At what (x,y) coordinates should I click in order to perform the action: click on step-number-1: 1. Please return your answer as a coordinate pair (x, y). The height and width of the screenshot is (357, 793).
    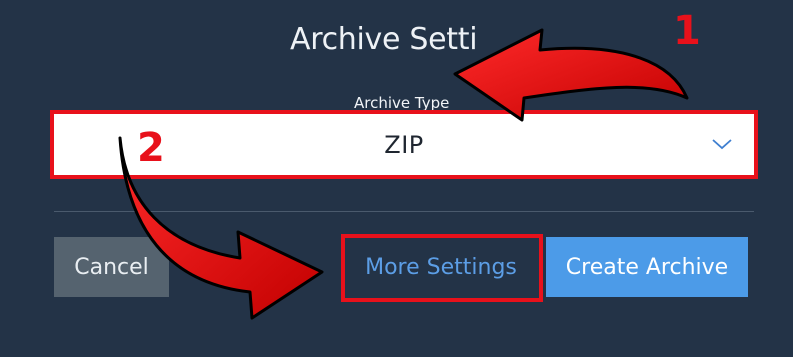
    Looking at the image, I should click on (687, 31).